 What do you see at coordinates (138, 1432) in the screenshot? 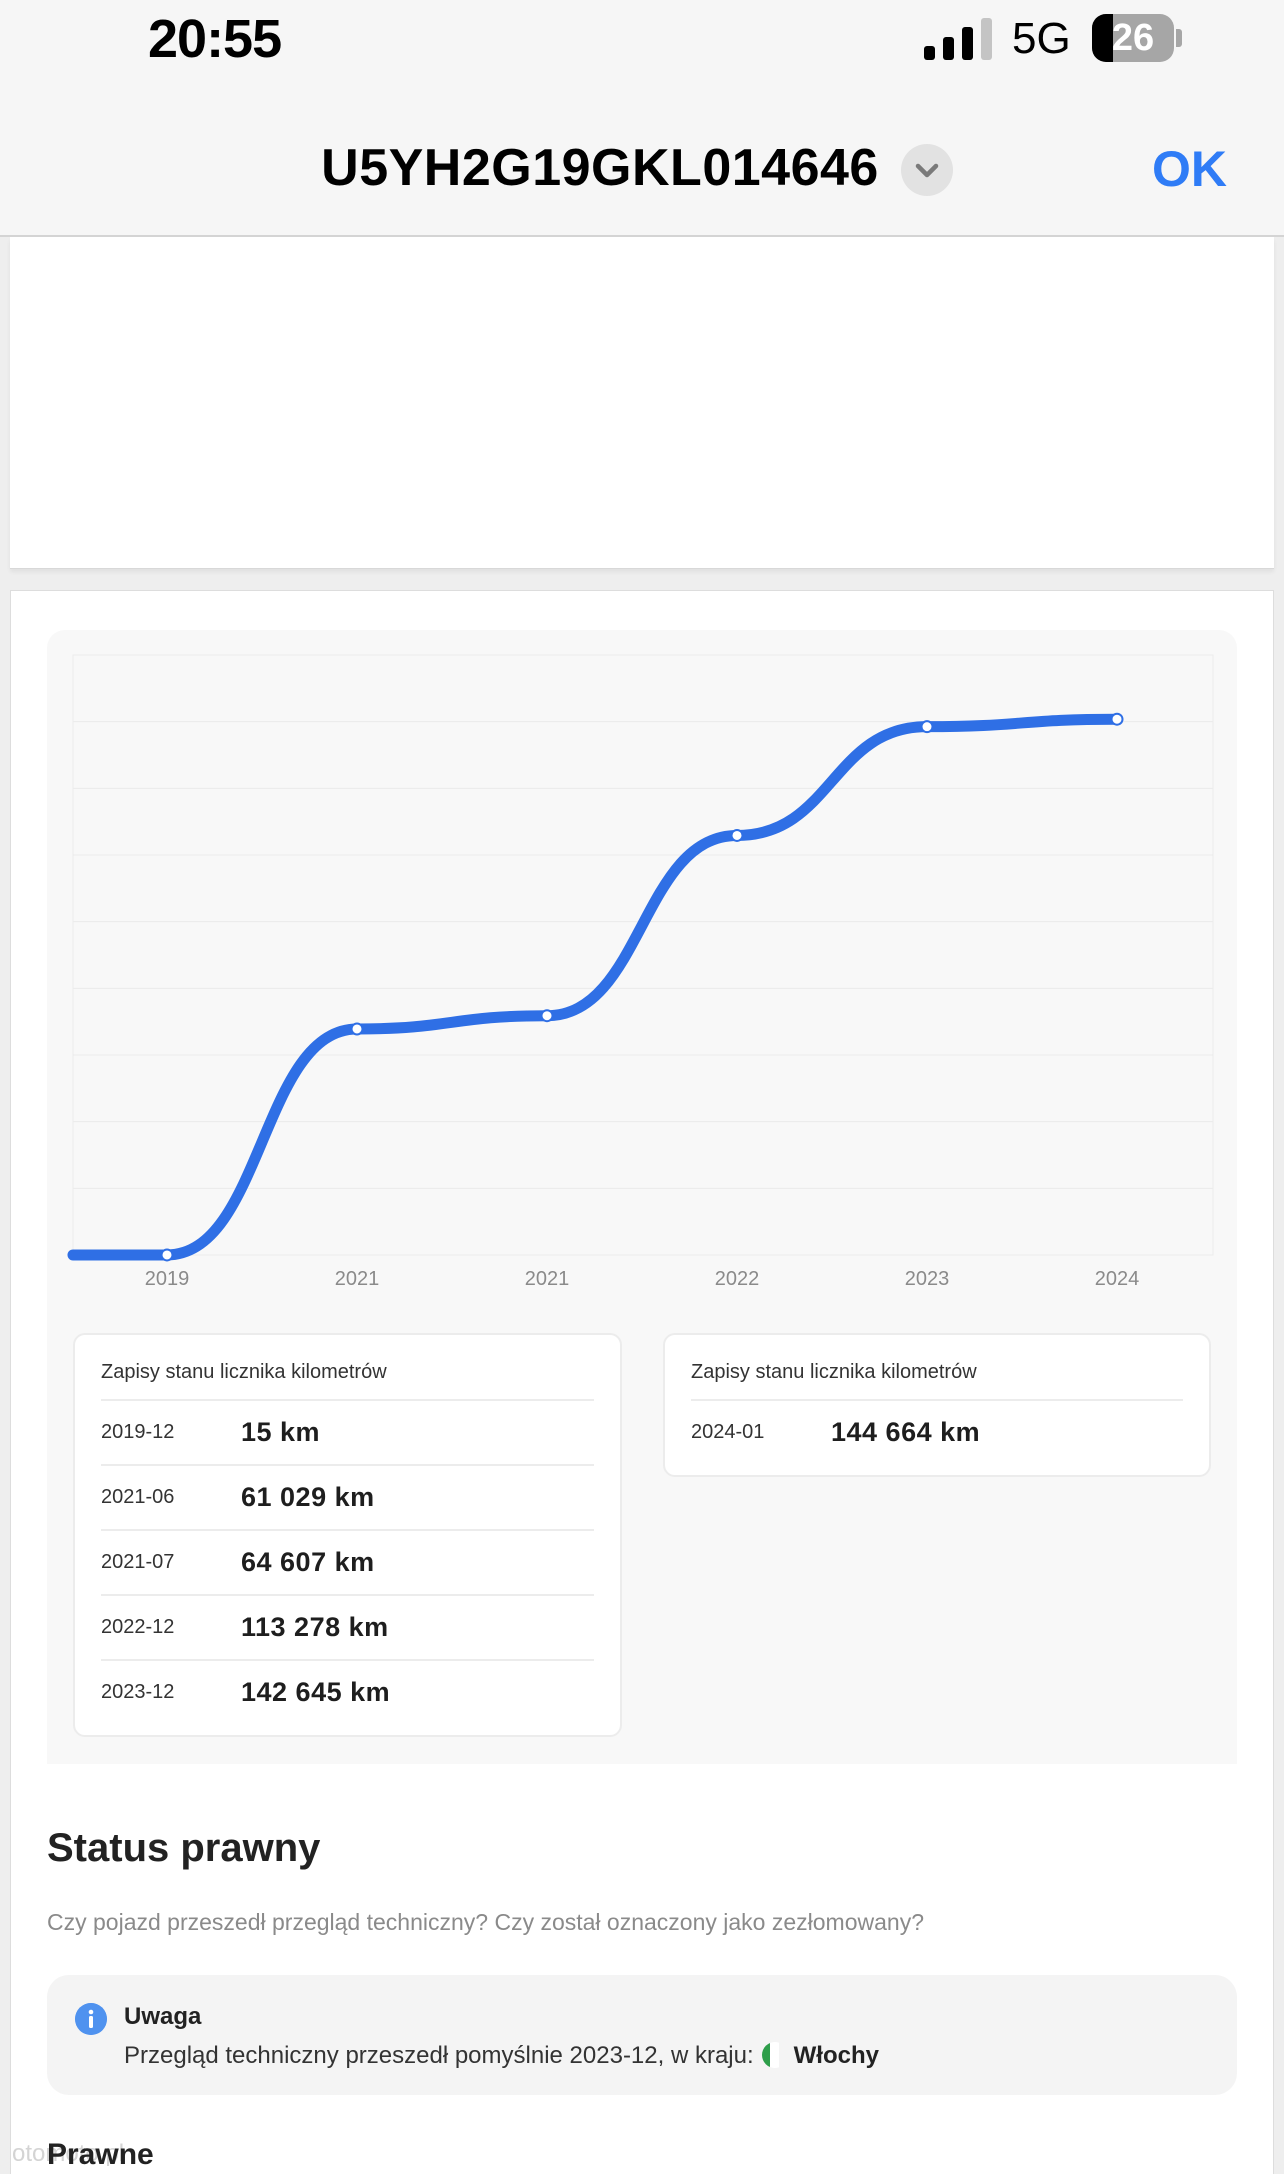
I see `reading-date: 2019-12` at bounding box center [138, 1432].